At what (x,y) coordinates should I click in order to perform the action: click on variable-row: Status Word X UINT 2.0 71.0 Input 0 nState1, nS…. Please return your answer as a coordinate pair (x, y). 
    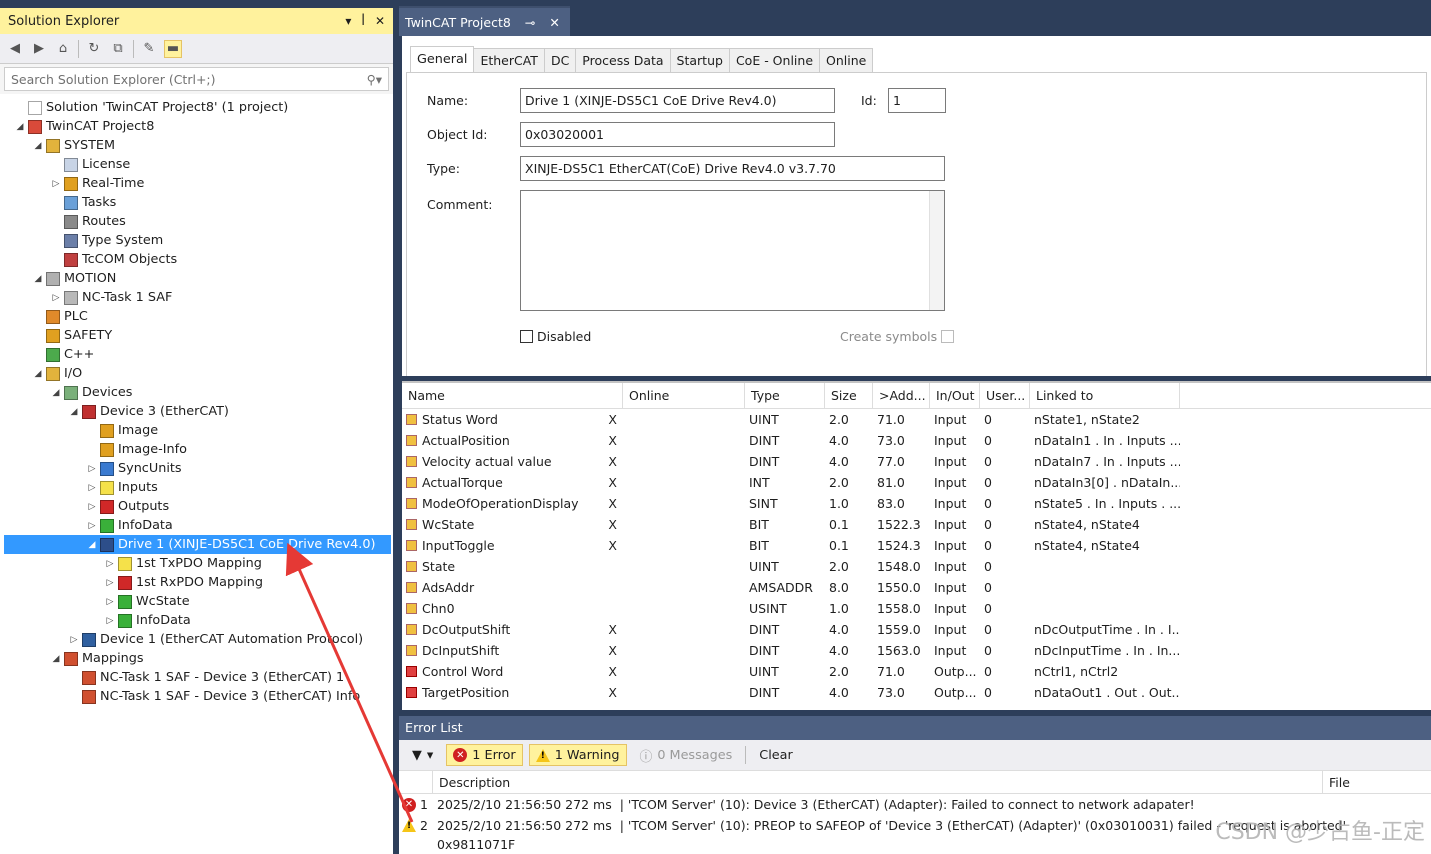
    Looking at the image, I should click on (916, 419).